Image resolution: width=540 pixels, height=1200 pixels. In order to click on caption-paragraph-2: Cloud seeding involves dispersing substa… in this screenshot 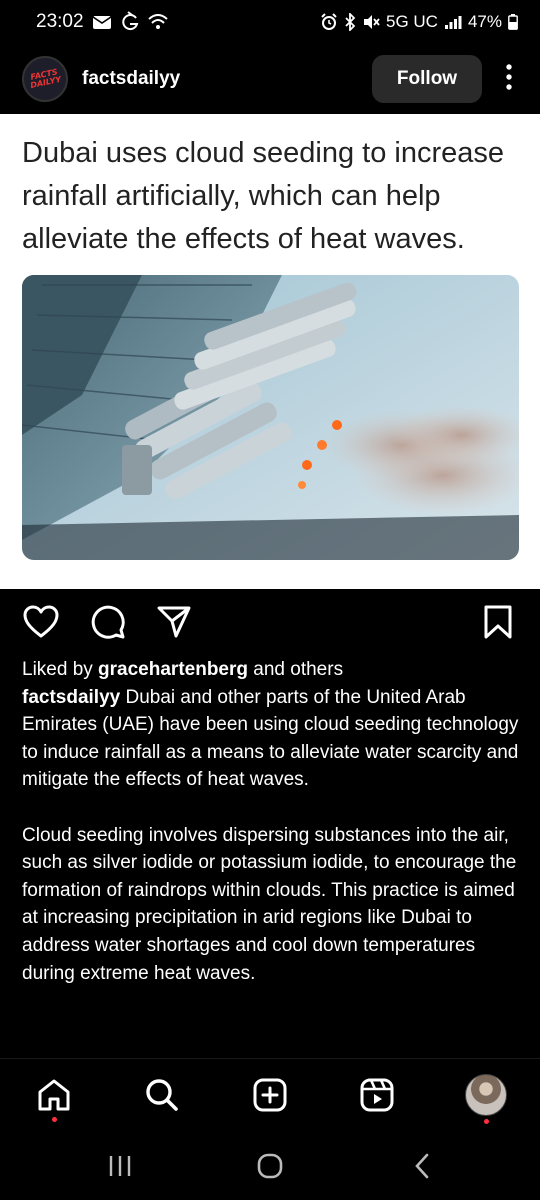, I will do `click(269, 904)`.